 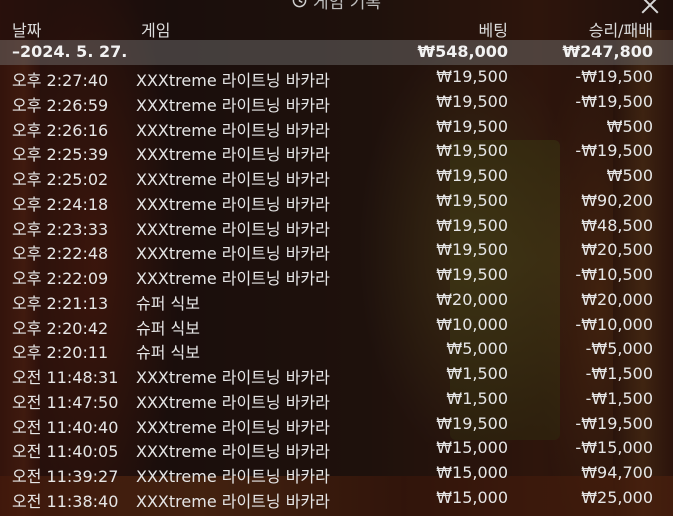 I want to click on row-time: 오후 2:26:16, so click(x=60, y=130).